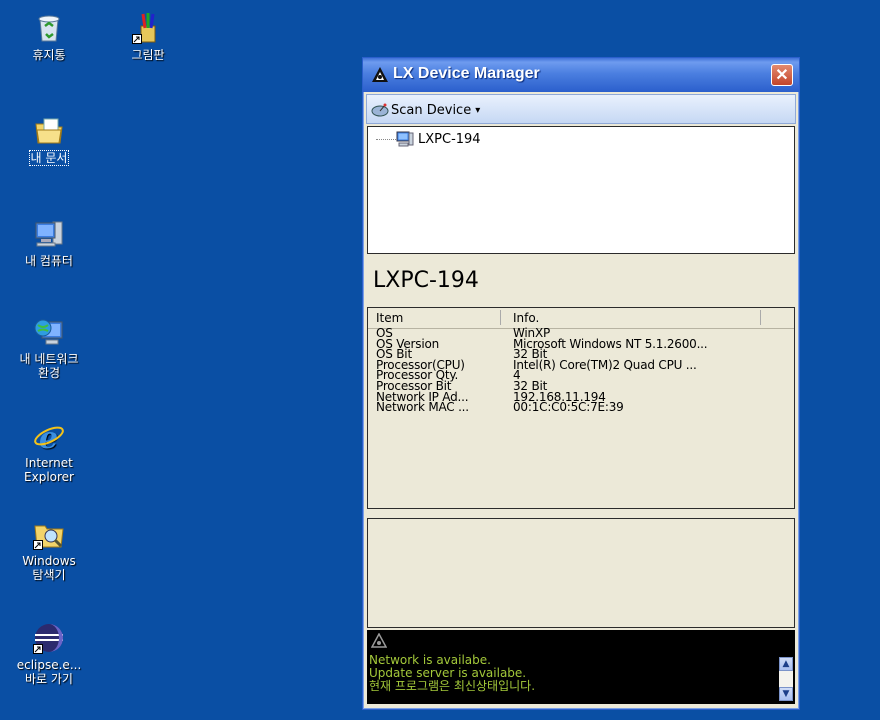 This screenshot has width=880, height=720. Describe the element at coordinates (581, 573) in the screenshot. I see `detail-panel` at that location.